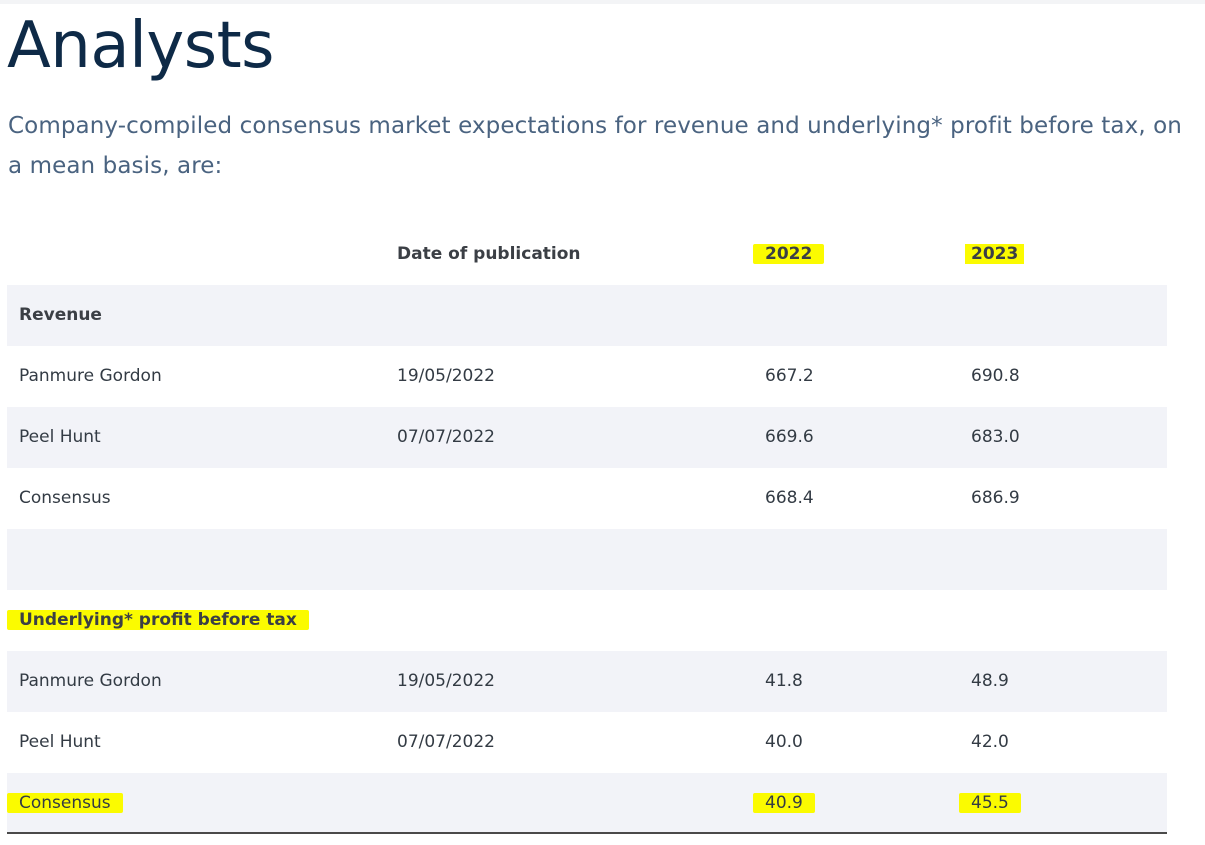  Describe the element at coordinates (995, 376) in the screenshot. I see `row-2023: 690.8` at that location.